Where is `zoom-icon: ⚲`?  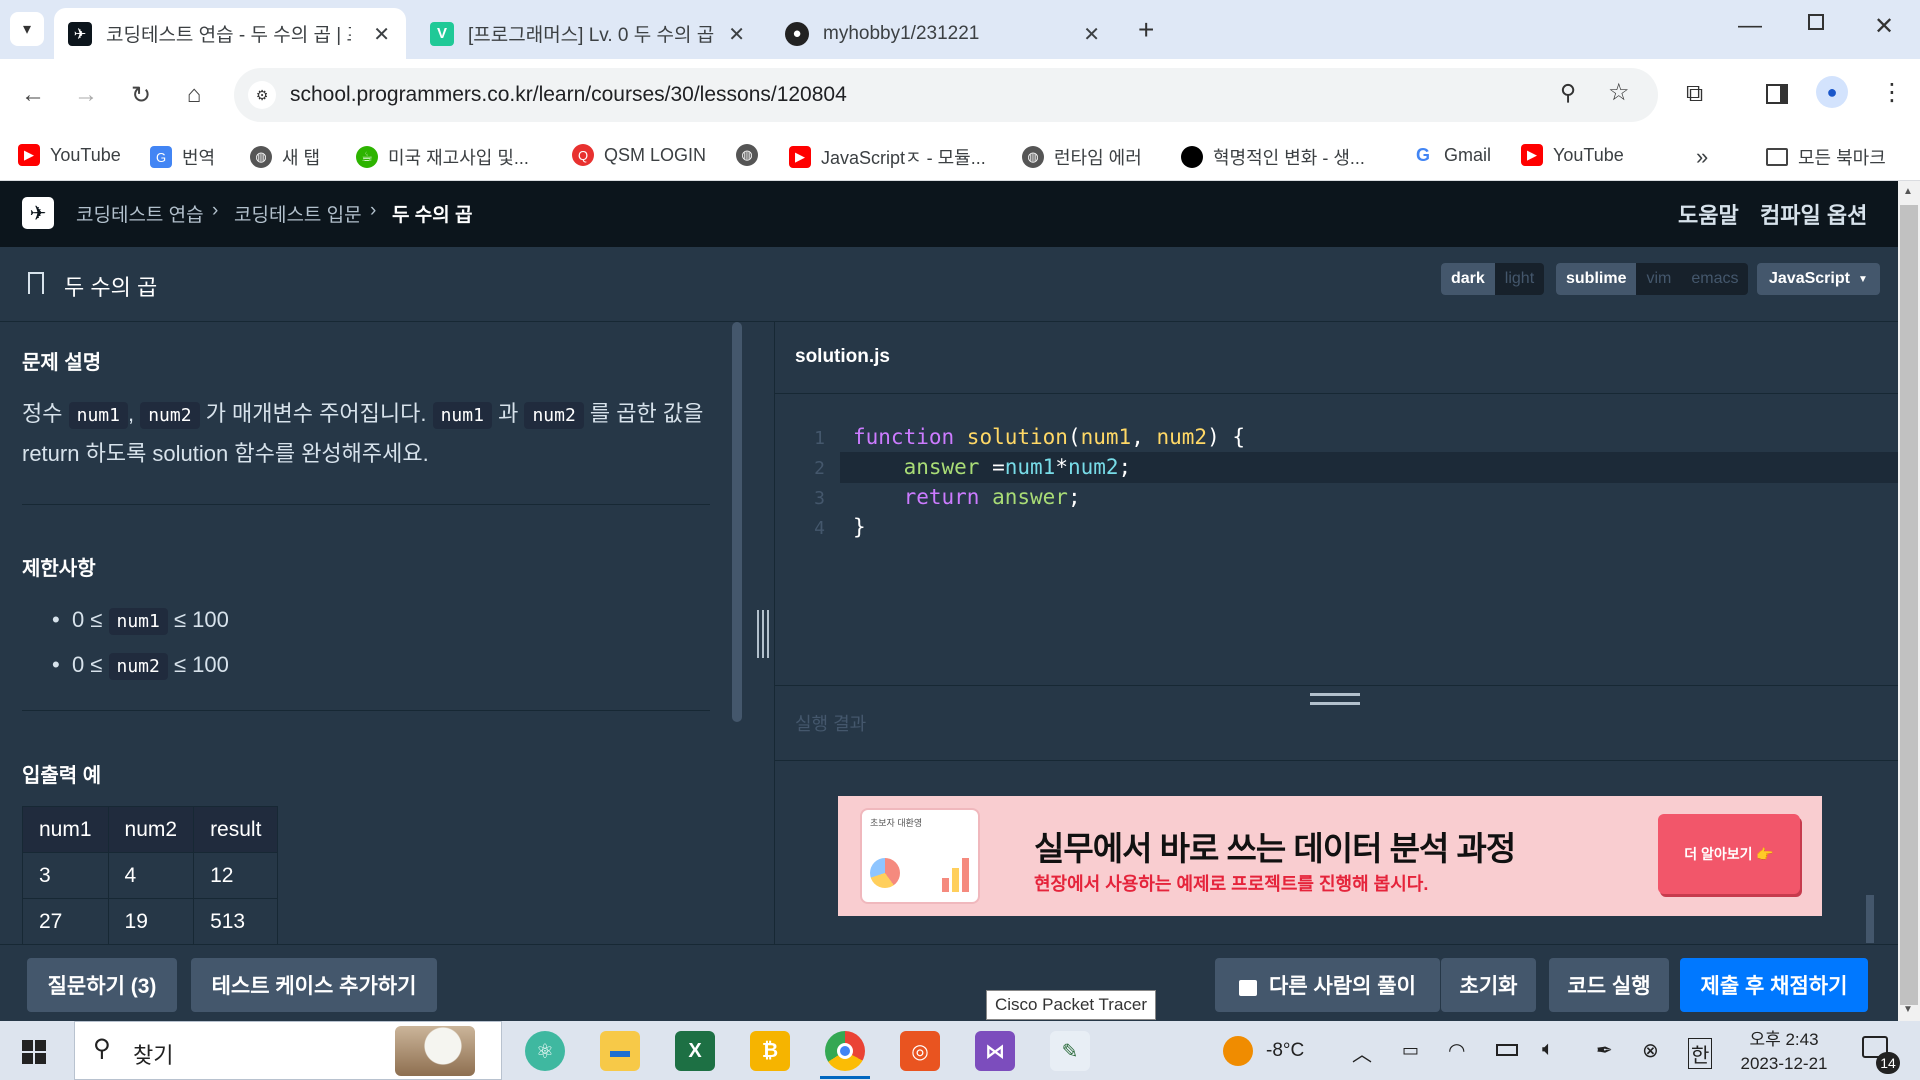
zoom-icon: ⚲ is located at coordinates (1568, 93).